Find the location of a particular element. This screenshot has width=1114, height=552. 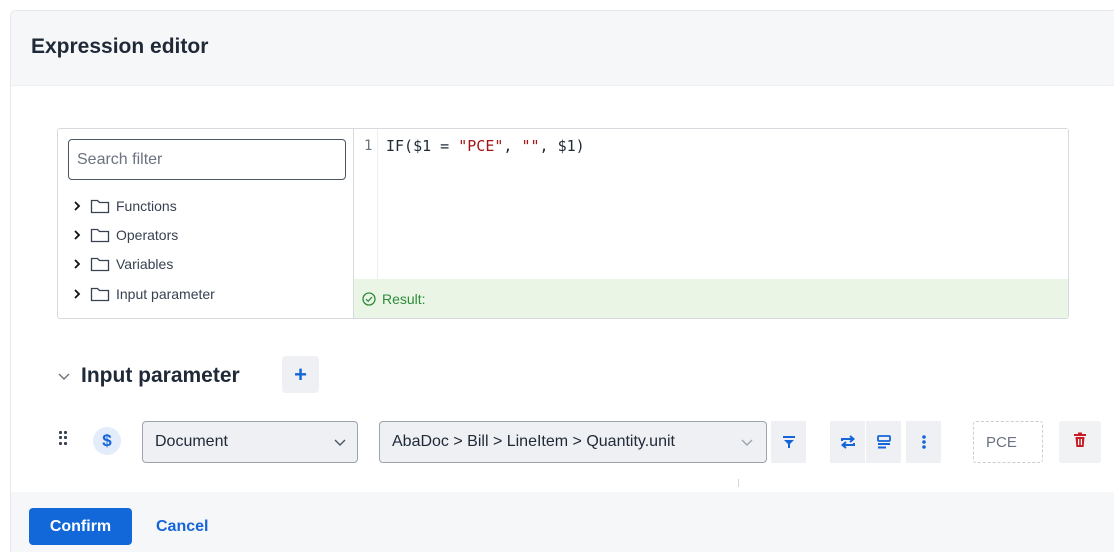

add-parameter-button: + is located at coordinates (300, 374).